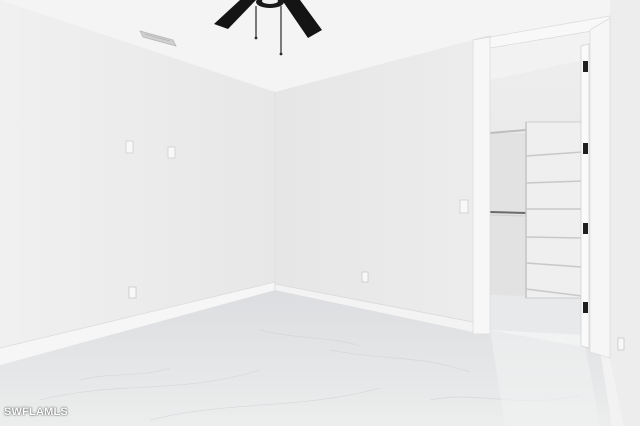  Describe the element at coordinates (36, 412) in the screenshot. I see `mls-watermark: SWFLAMLS` at that location.